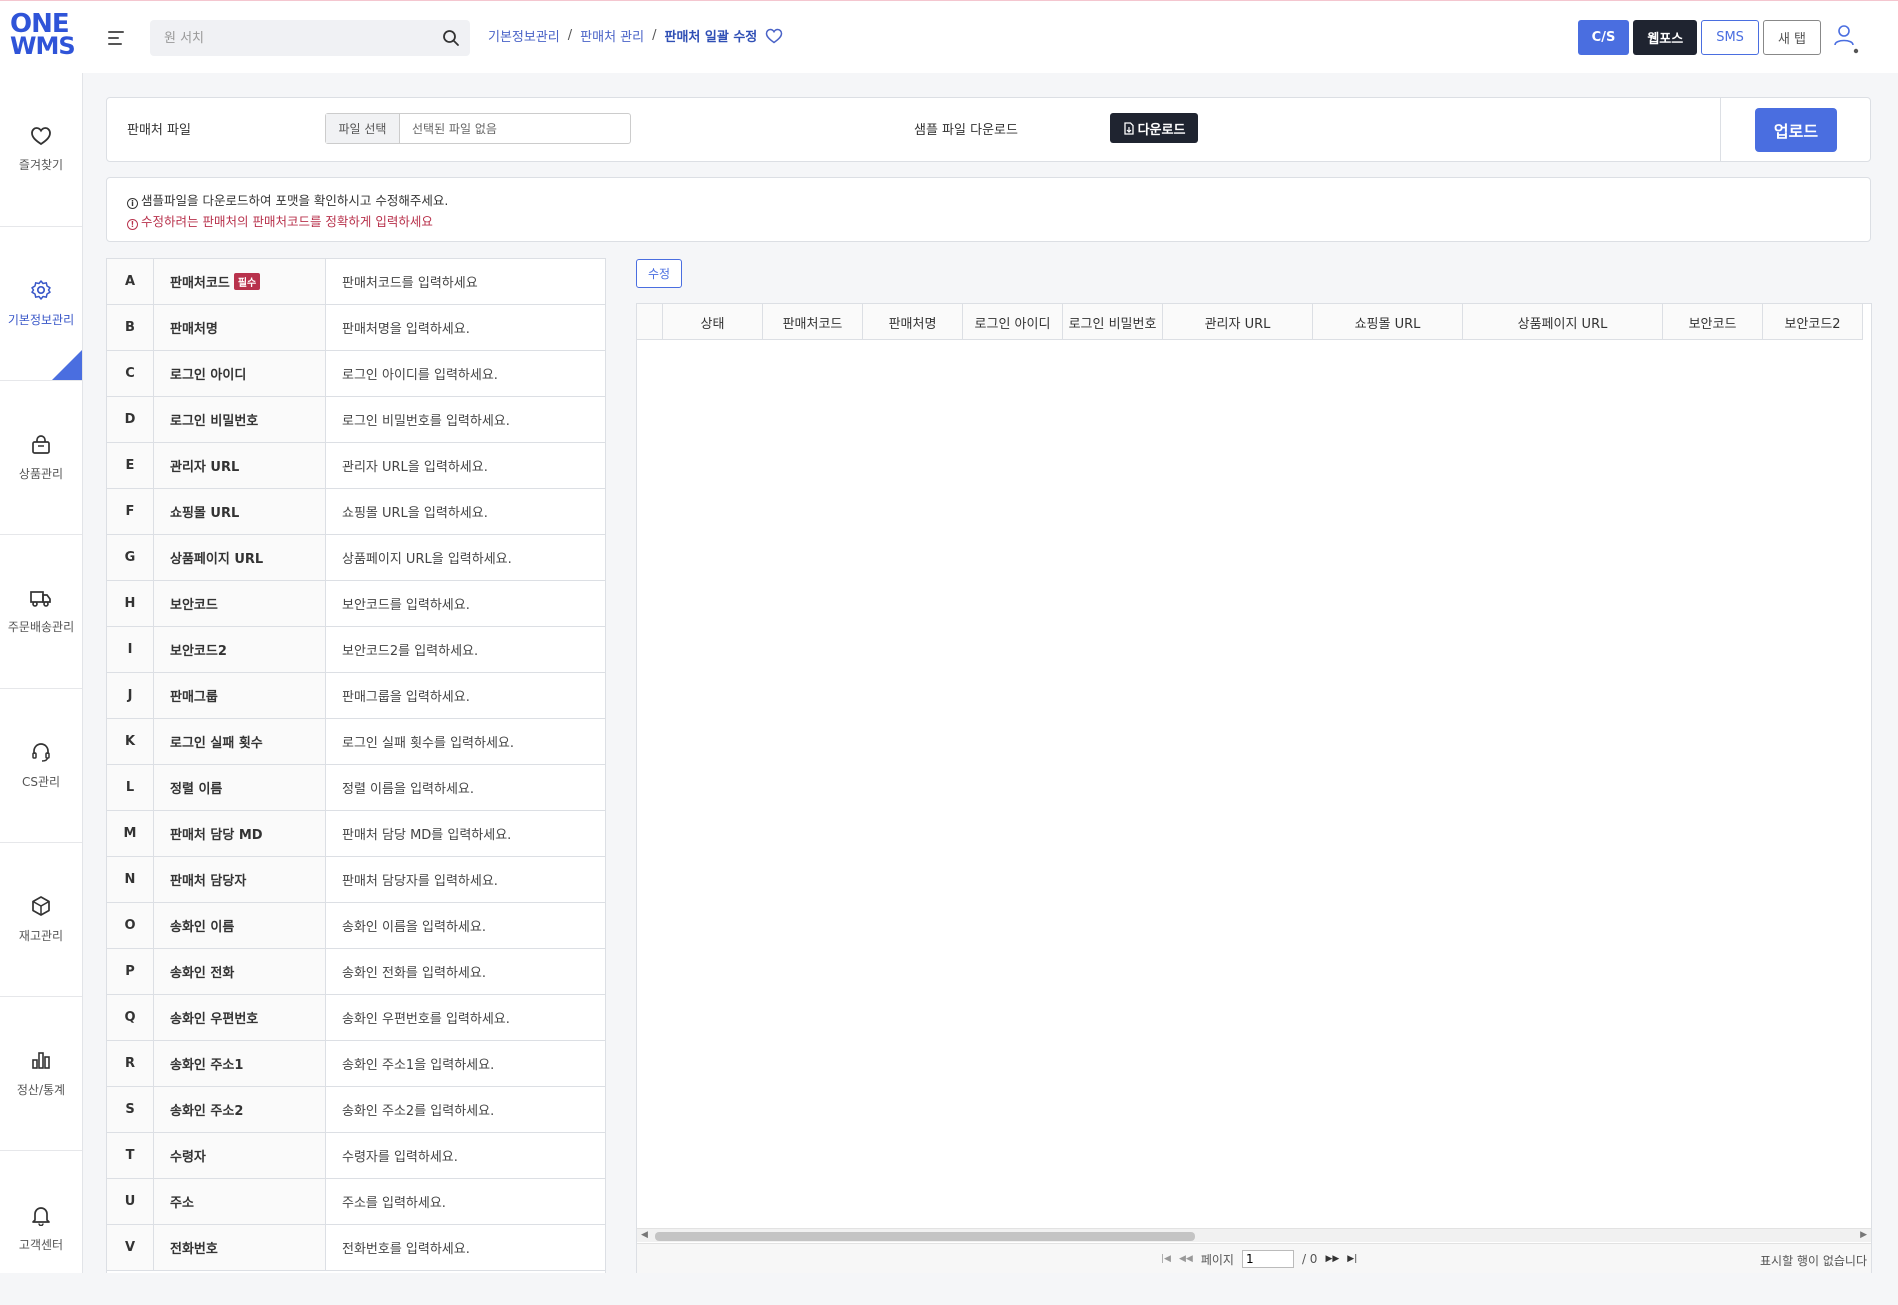 This screenshot has width=1898, height=1305. What do you see at coordinates (1563, 322) in the screenshot?
I see `grid-column-header: 상품페이지 URL` at bounding box center [1563, 322].